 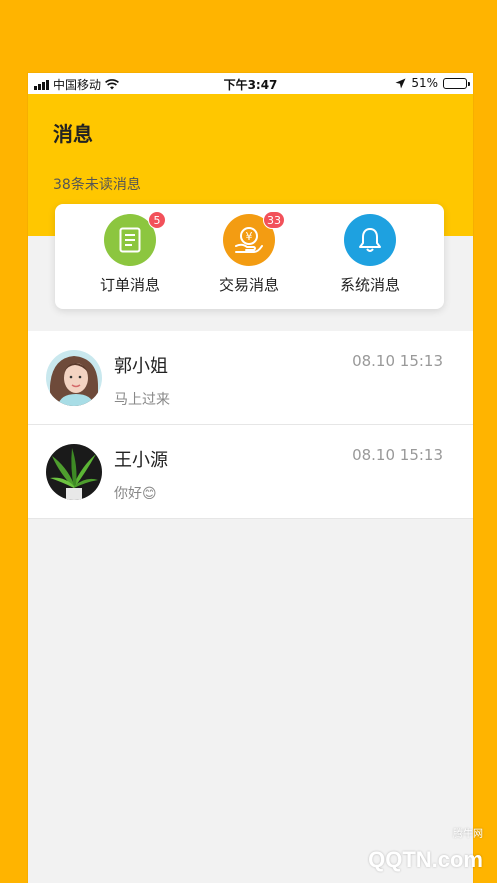 I want to click on category-card: 5 订单消息 ¥ 33 交易消息 系统消息, so click(x=249, y=256).